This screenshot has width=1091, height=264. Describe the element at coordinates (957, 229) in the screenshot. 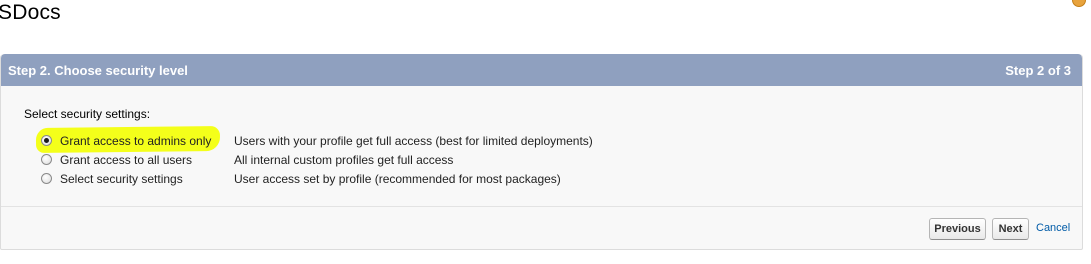

I see `previous-button: Previous` at that location.